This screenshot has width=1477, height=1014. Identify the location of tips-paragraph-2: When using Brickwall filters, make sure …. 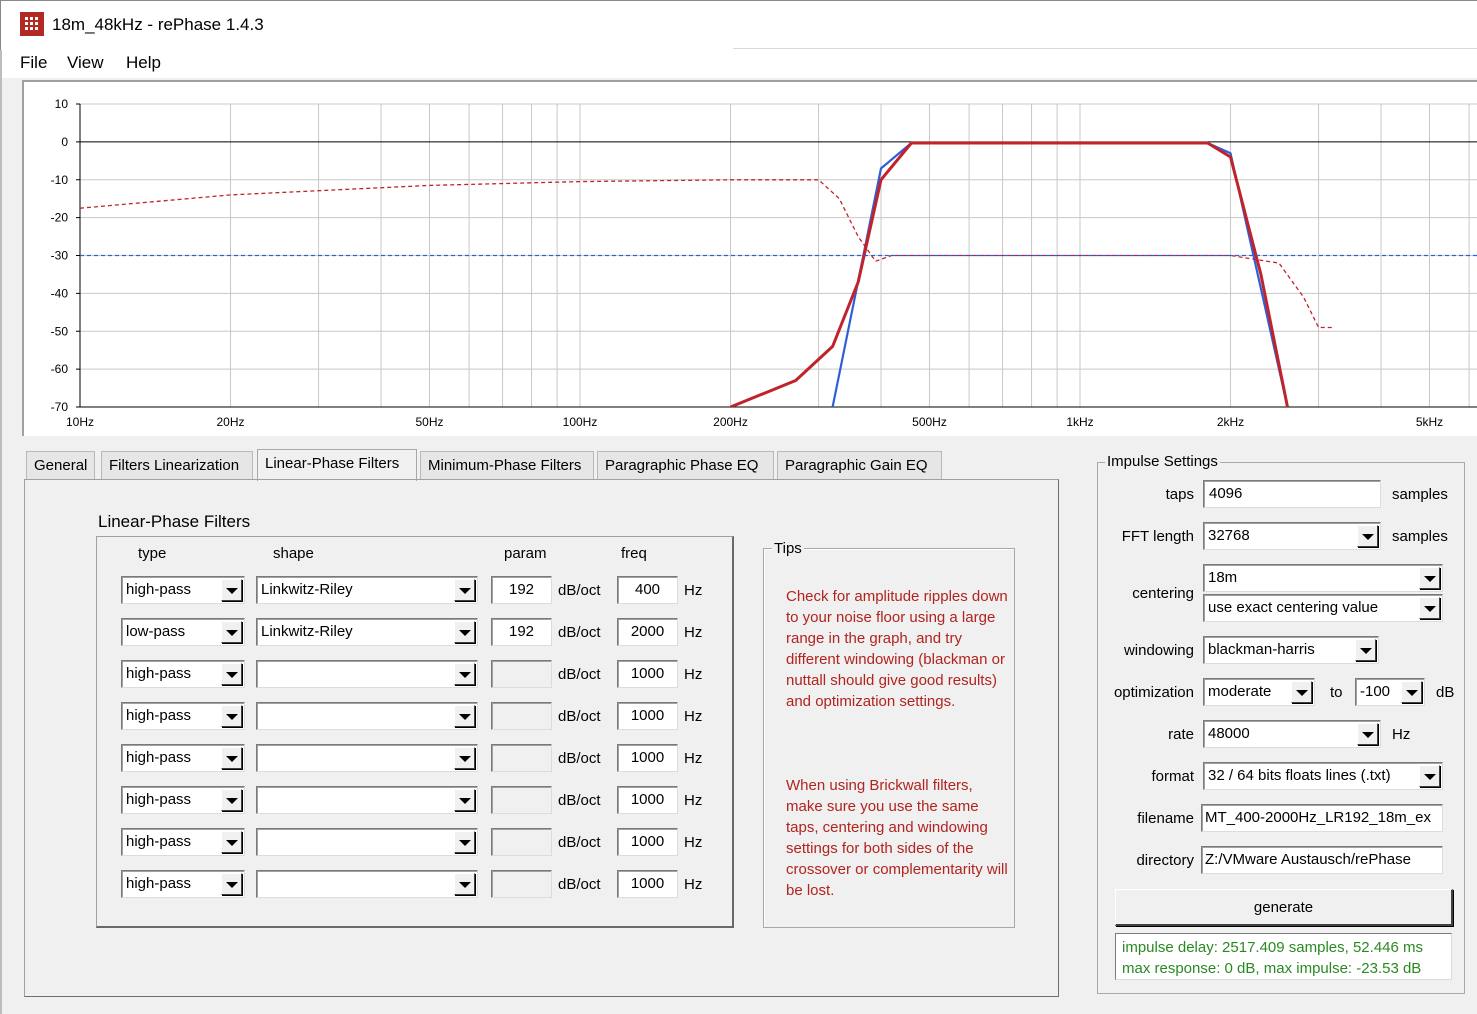
(897, 838).